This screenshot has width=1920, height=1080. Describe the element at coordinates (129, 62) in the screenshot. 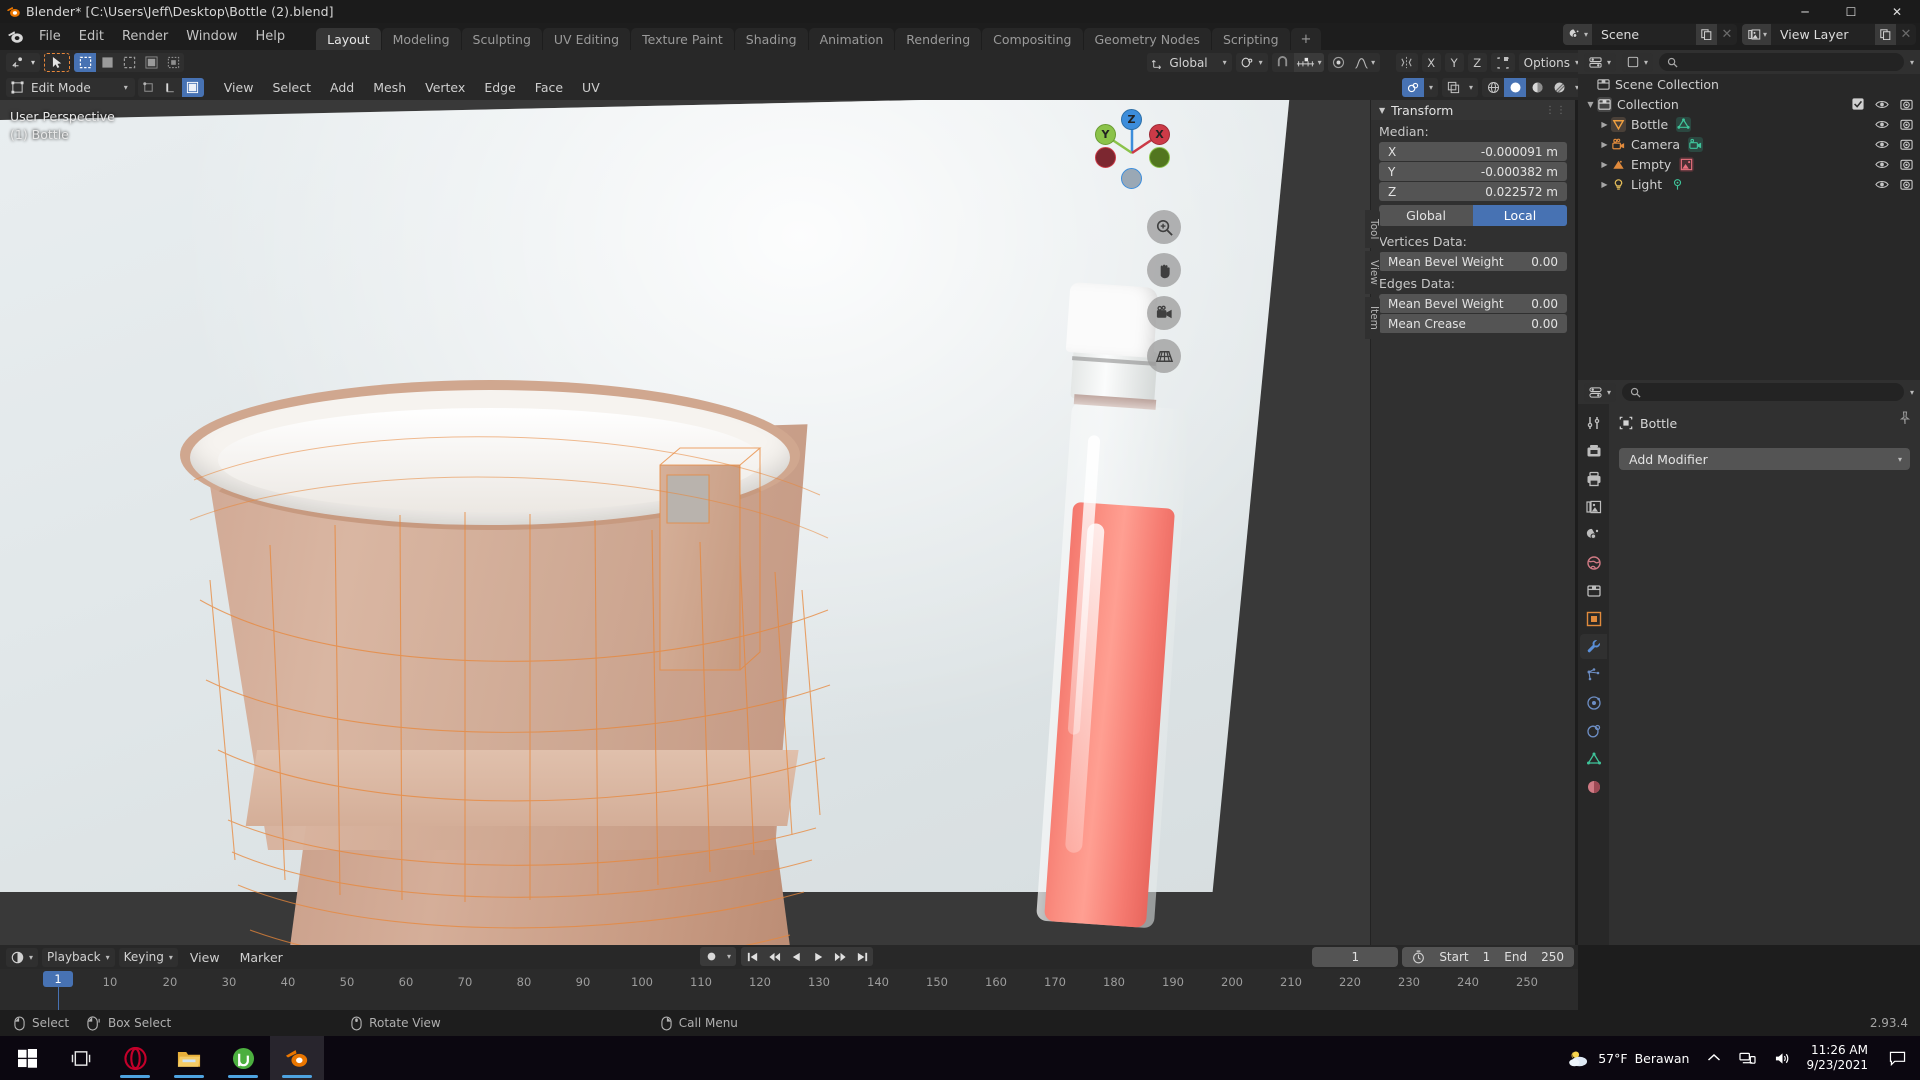

I see `select-subtract-button` at that location.